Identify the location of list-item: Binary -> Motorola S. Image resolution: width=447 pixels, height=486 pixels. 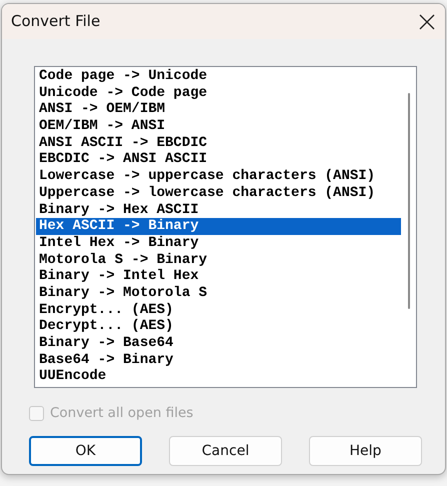
(218, 293).